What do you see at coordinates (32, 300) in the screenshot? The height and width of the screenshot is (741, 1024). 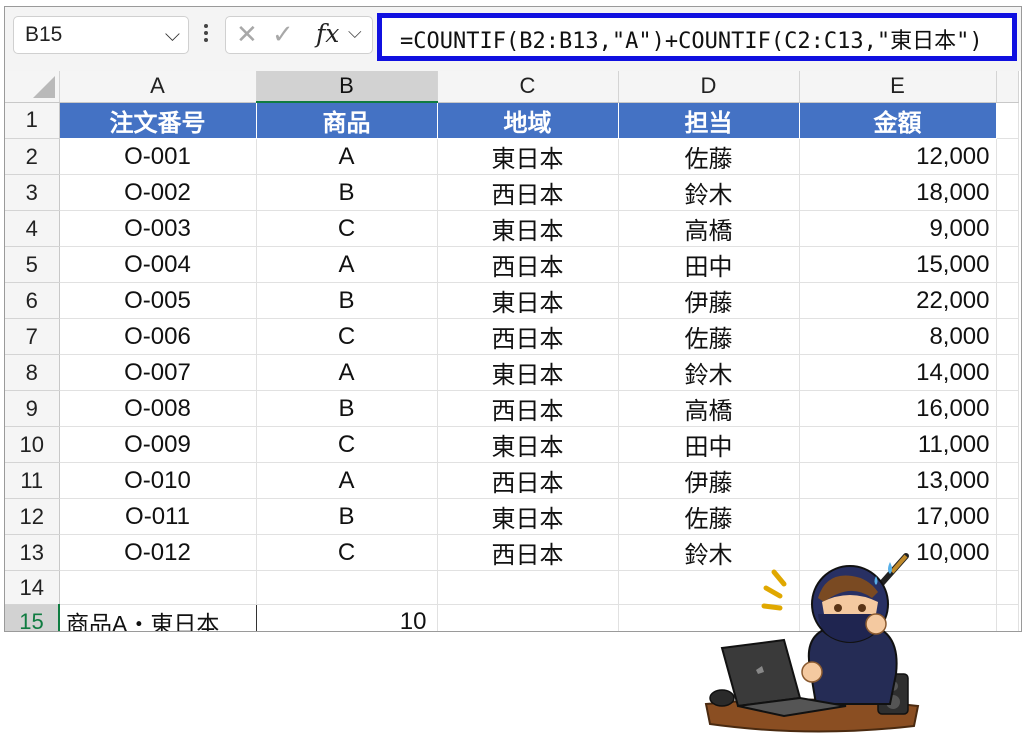 I see `row-header: 6` at bounding box center [32, 300].